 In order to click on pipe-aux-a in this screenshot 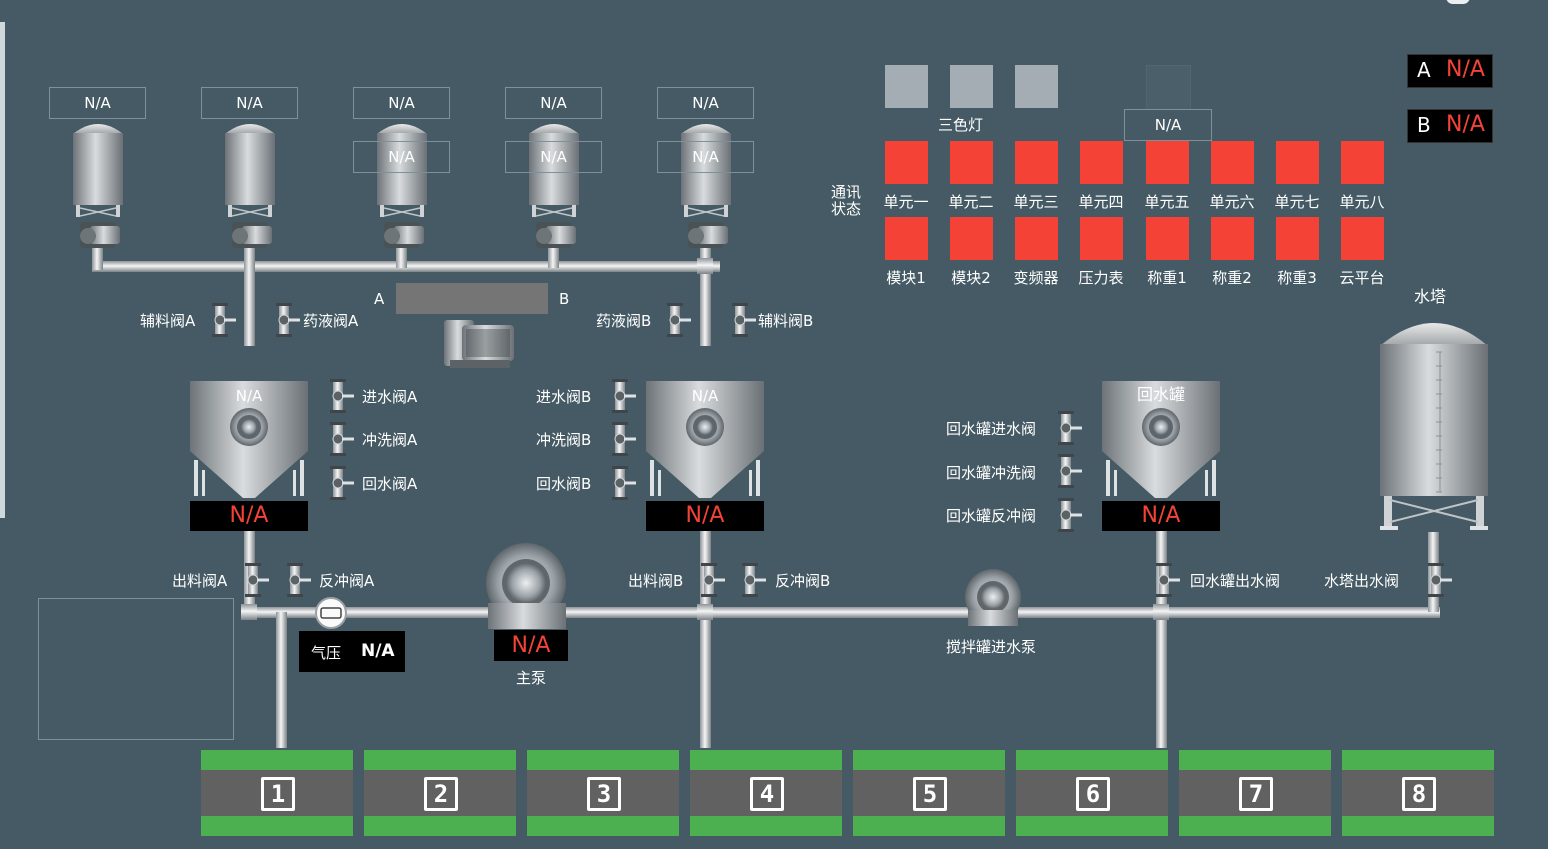, I will do `click(249, 293)`.